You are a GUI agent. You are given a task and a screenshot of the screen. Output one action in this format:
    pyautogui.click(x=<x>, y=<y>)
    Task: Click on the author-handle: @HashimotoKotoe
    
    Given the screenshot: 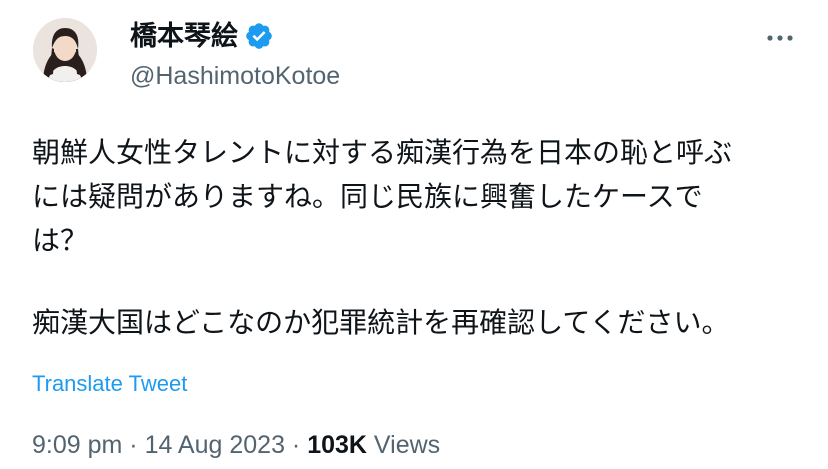 What is the action you would take?
    pyautogui.click(x=235, y=76)
    